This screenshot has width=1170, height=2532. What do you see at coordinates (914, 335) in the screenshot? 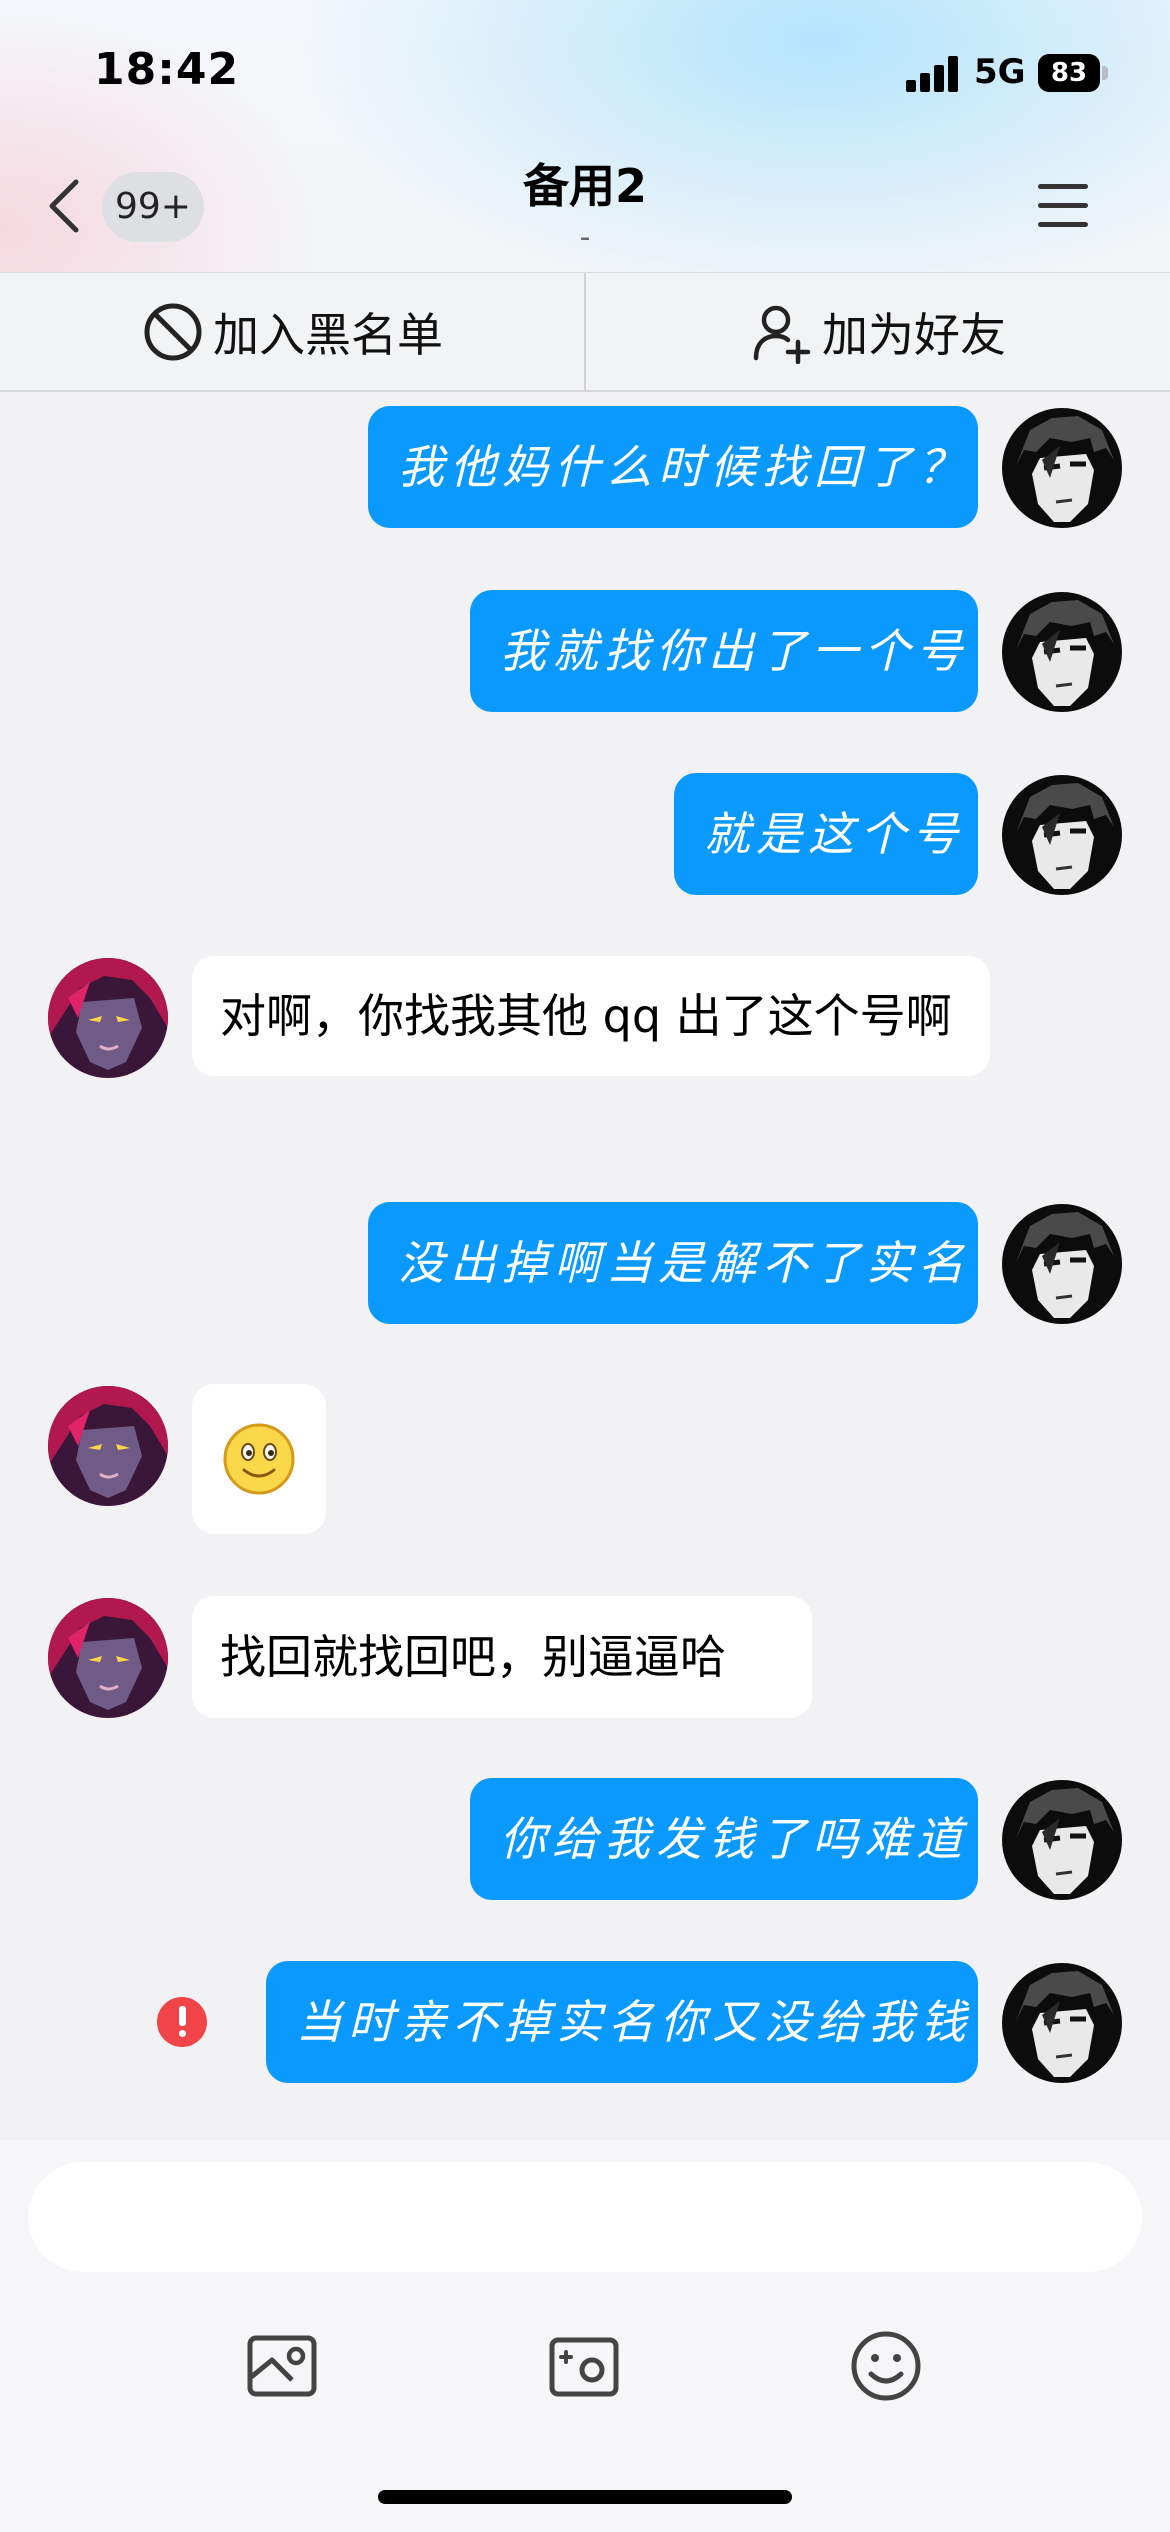
I see `add-friend-label: 加为好友` at bounding box center [914, 335].